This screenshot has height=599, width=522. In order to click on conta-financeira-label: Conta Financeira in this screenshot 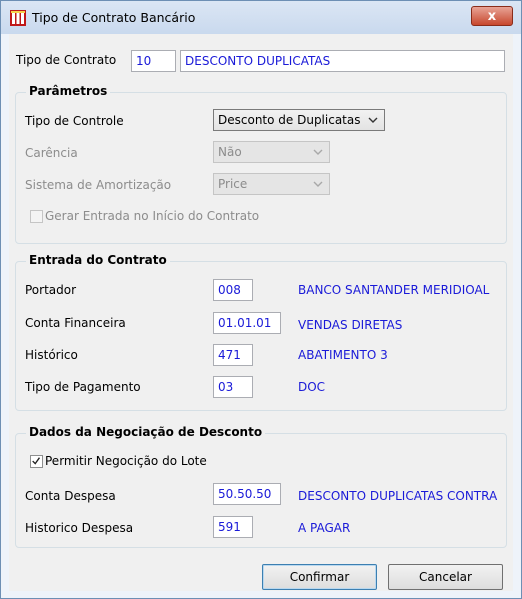, I will do `click(75, 323)`.